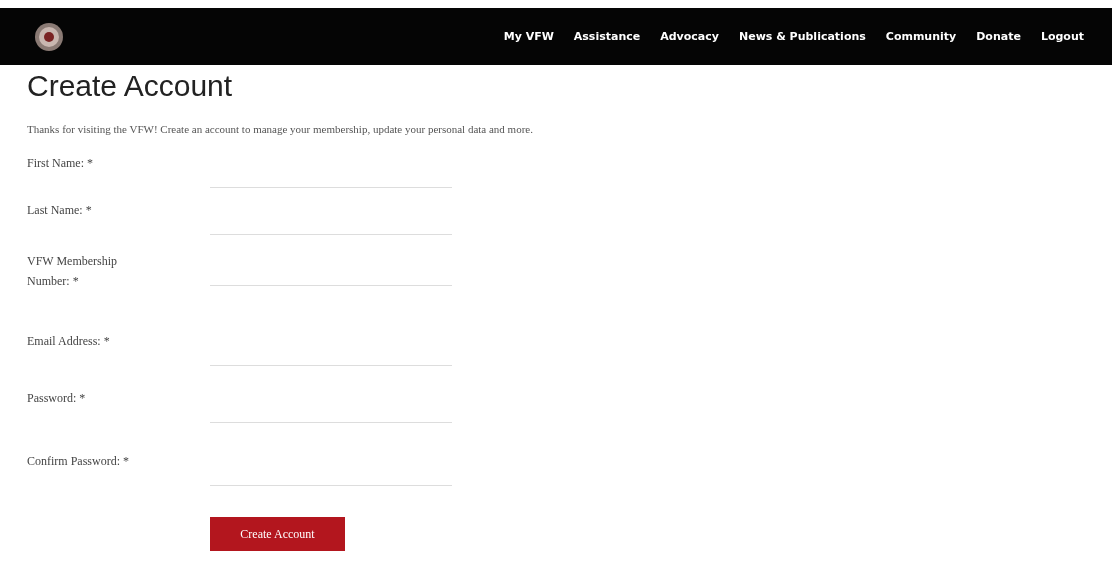 The image size is (1112, 578). Describe the element at coordinates (57, 398) in the screenshot. I see `field-label: Password: *` at that location.